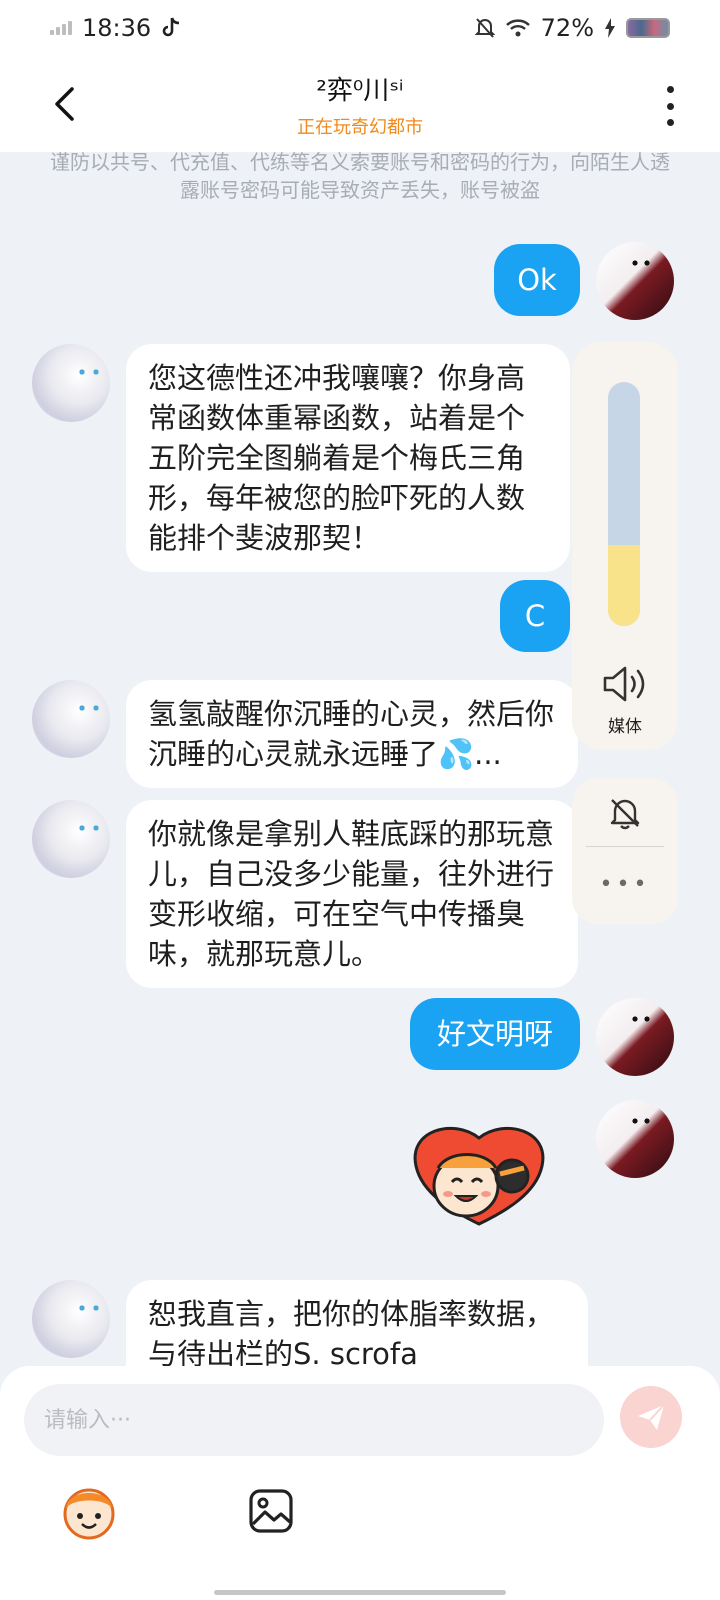  I want to click on status-bar: 18:36 72%, so click(360, 28).